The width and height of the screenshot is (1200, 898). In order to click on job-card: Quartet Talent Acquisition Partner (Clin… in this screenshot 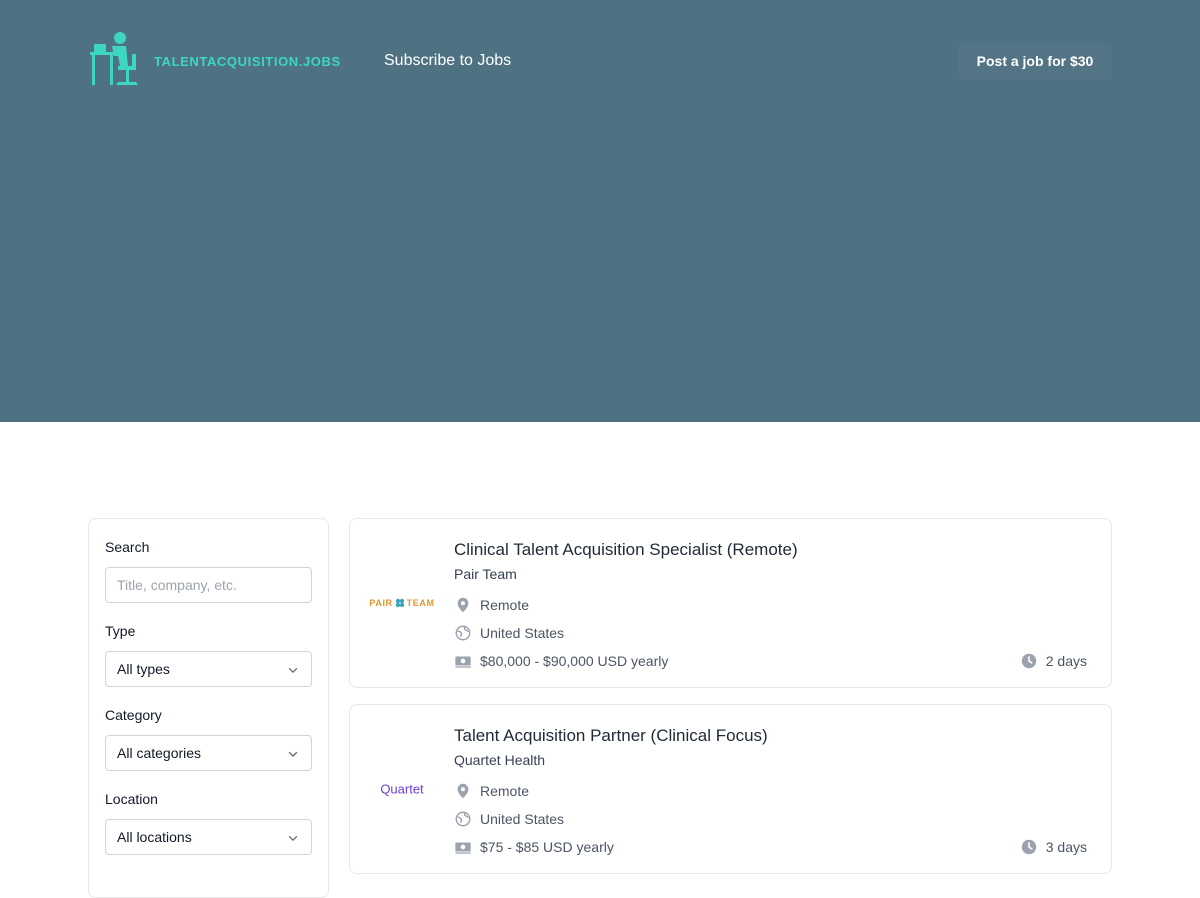, I will do `click(730, 789)`.